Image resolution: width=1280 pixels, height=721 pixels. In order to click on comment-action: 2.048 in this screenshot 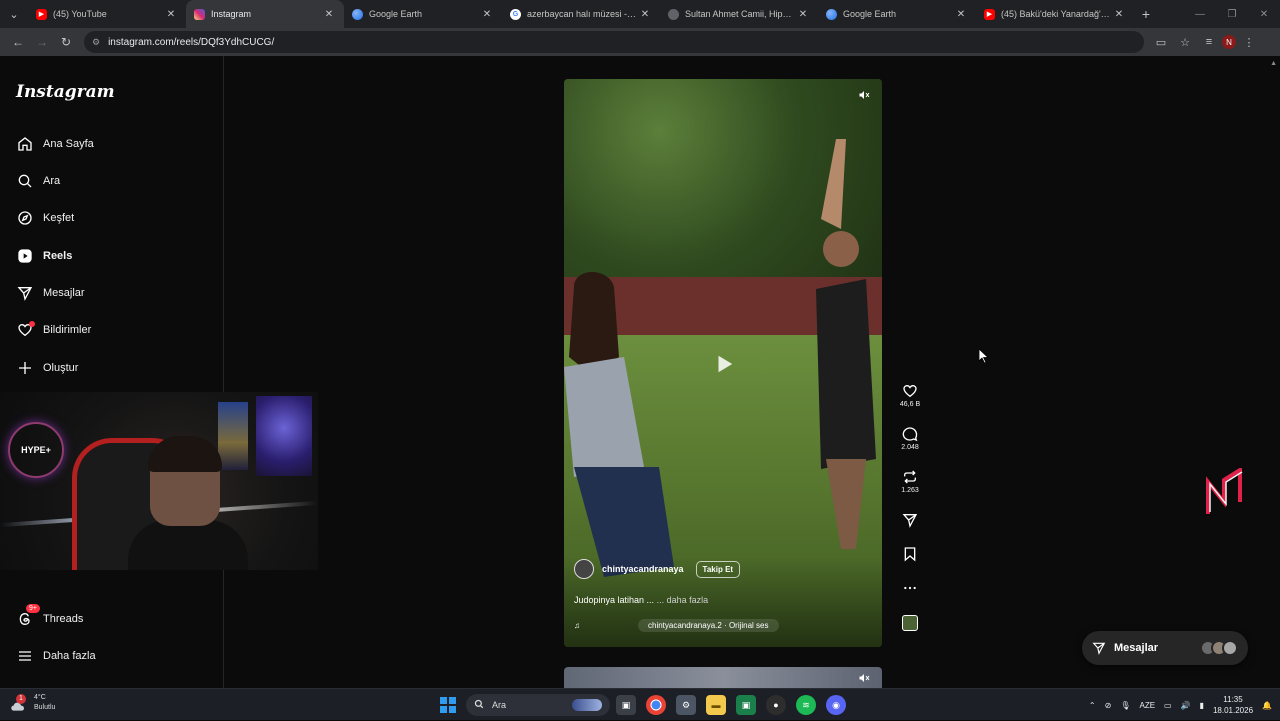, I will do `click(910, 438)`.